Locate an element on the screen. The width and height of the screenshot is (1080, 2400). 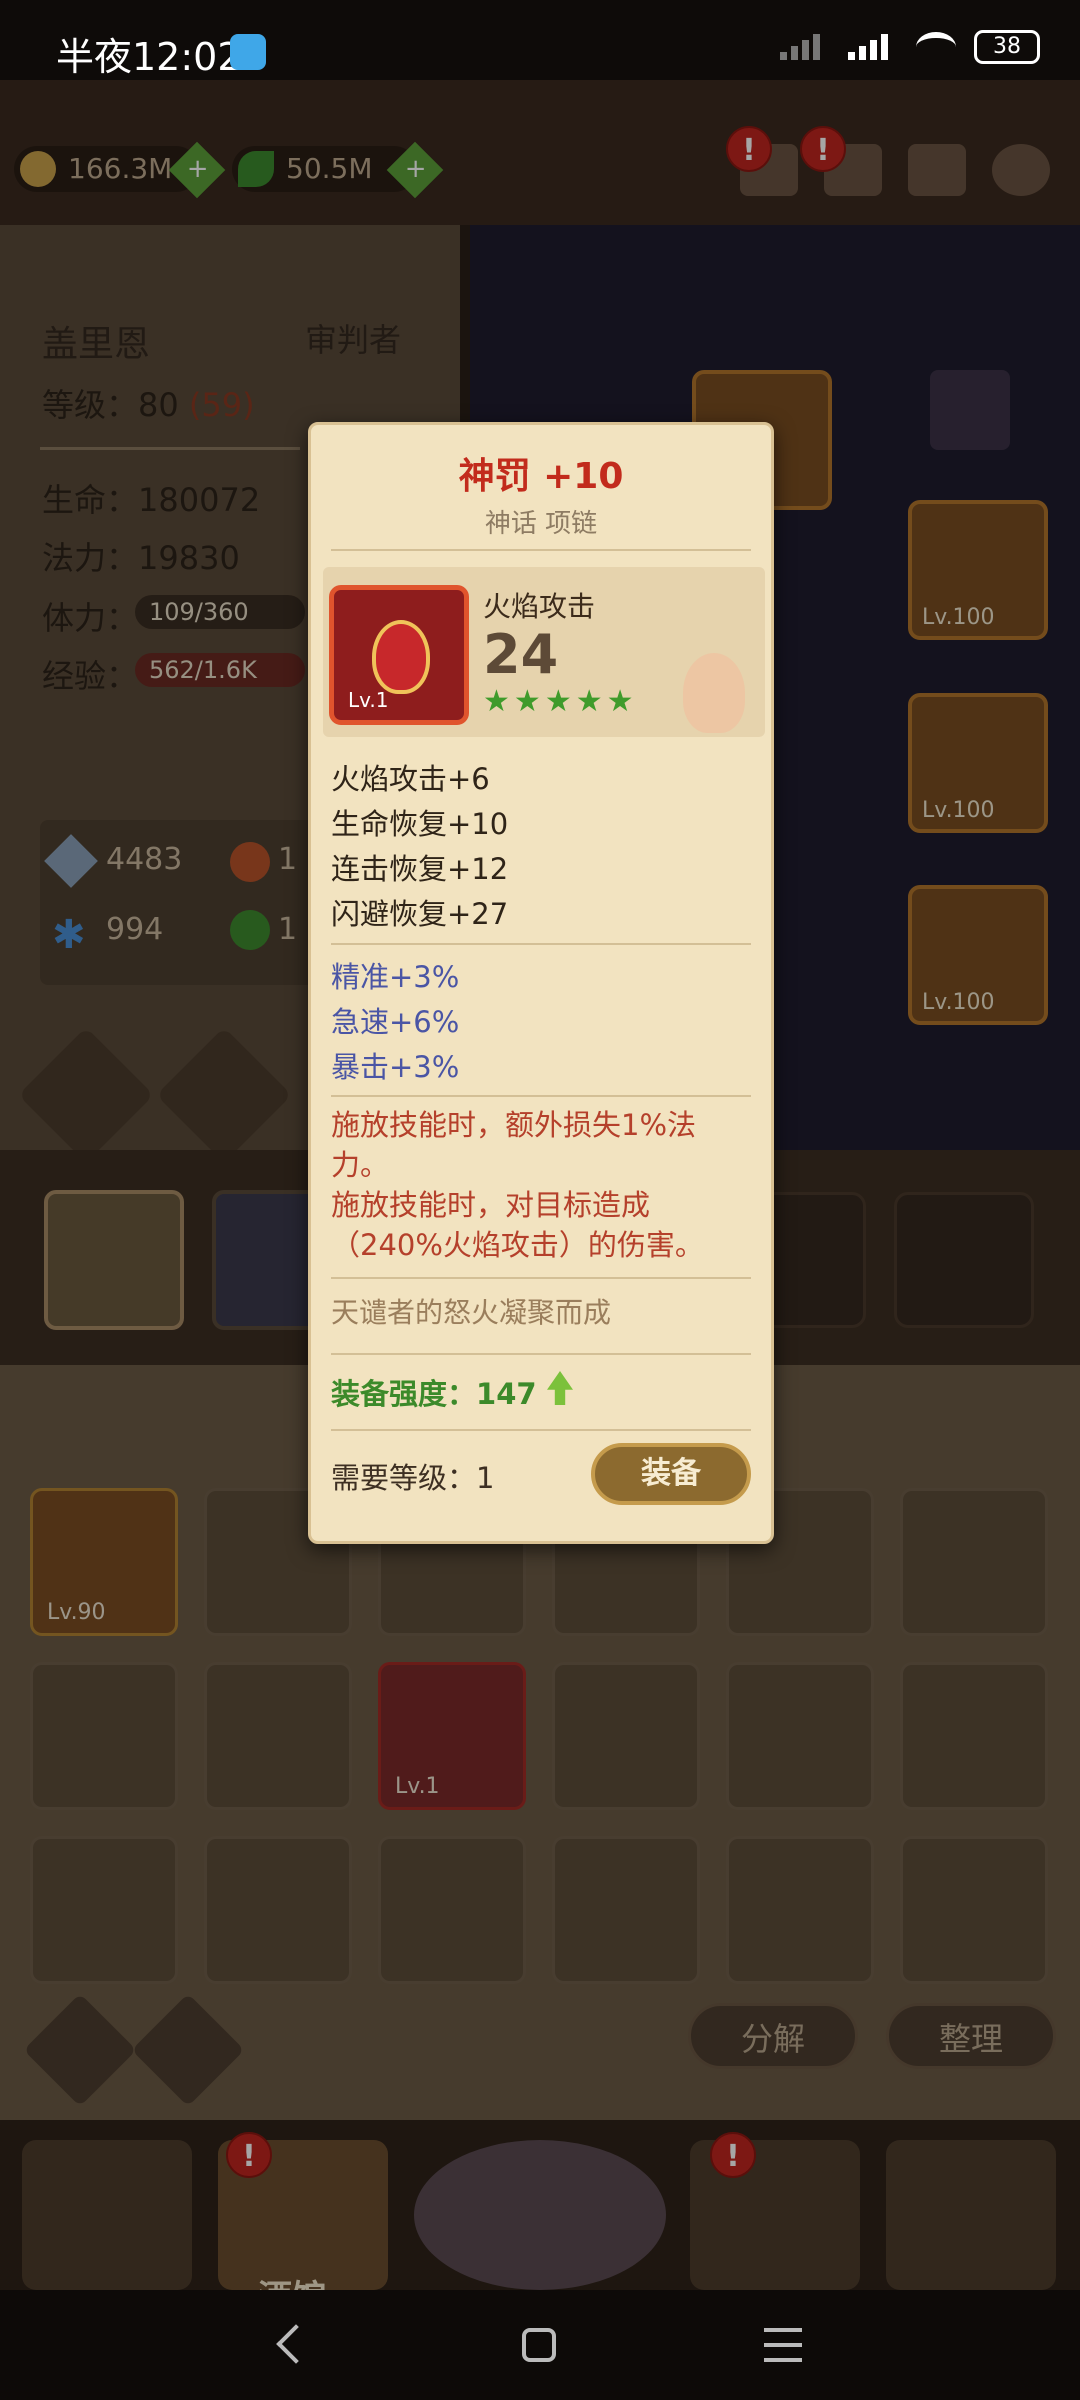
battery-icon: 38 is located at coordinates (1007, 47).